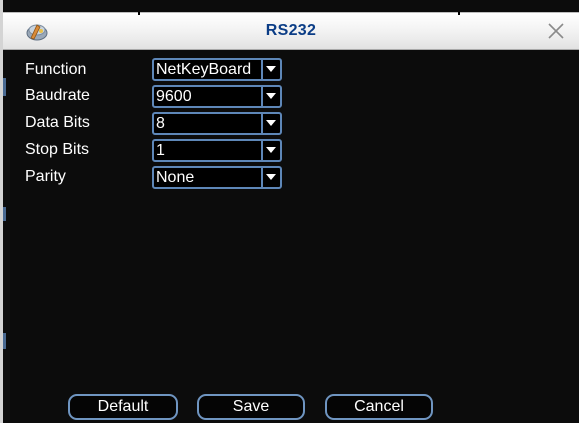 The width and height of the screenshot is (579, 423). What do you see at coordinates (57, 149) in the screenshot?
I see `stop-bits-label: Stop Bits` at bounding box center [57, 149].